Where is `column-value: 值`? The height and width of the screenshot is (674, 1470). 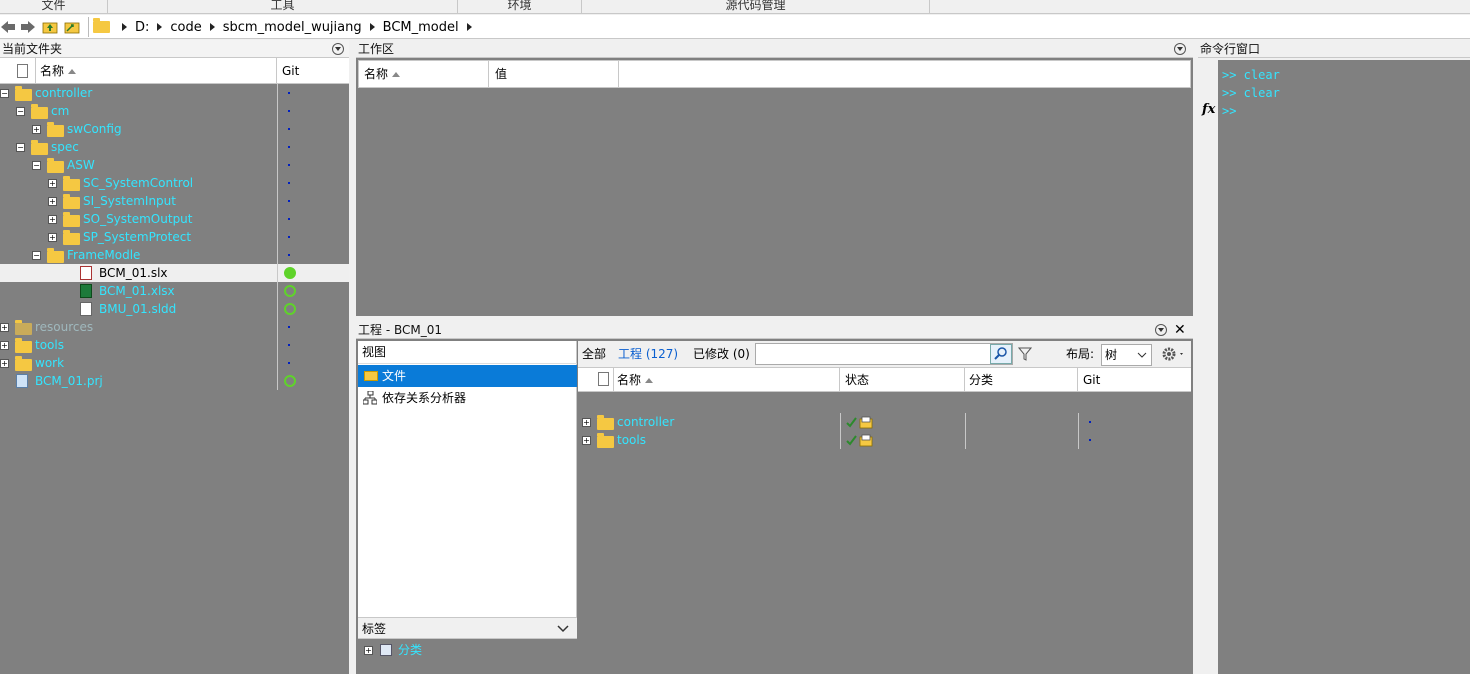 column-value: 值 is located at coordinates (554, 74).